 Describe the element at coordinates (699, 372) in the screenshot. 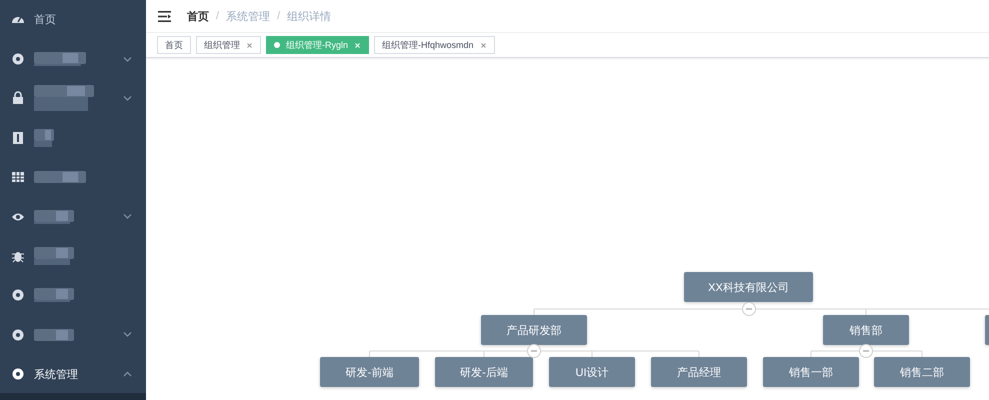

I see `org-node: 产品经理` at that location.